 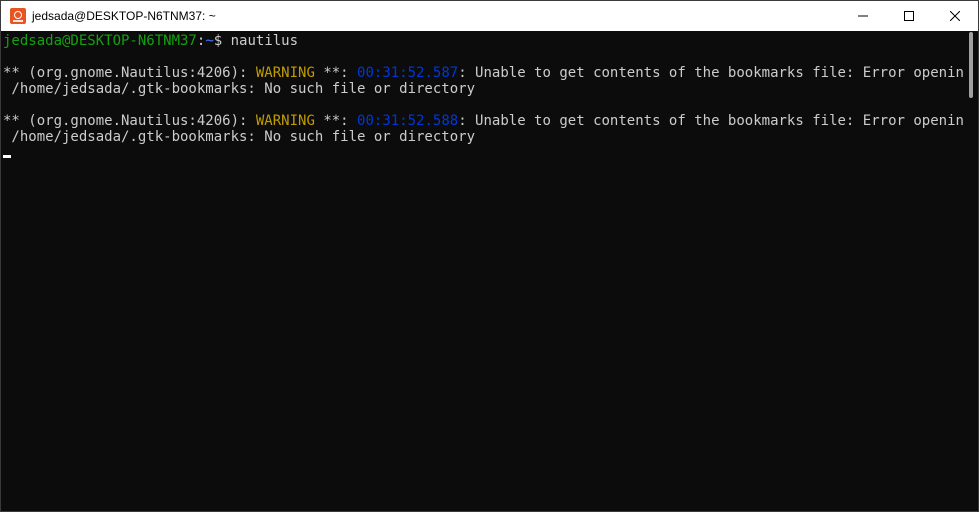 I want to click on command-text: nautilus, so click(x=264, y=41).